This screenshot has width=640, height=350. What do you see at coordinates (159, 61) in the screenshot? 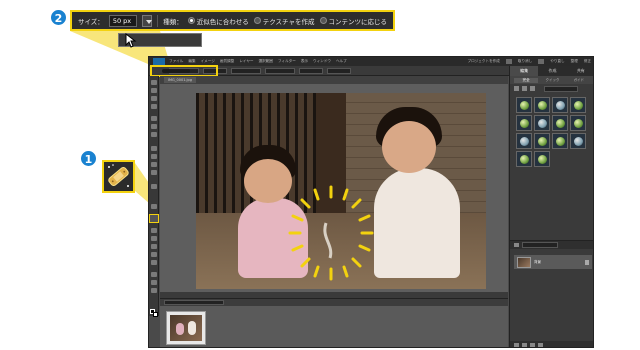
I see `app-logo` at bounding box center [159, 61].